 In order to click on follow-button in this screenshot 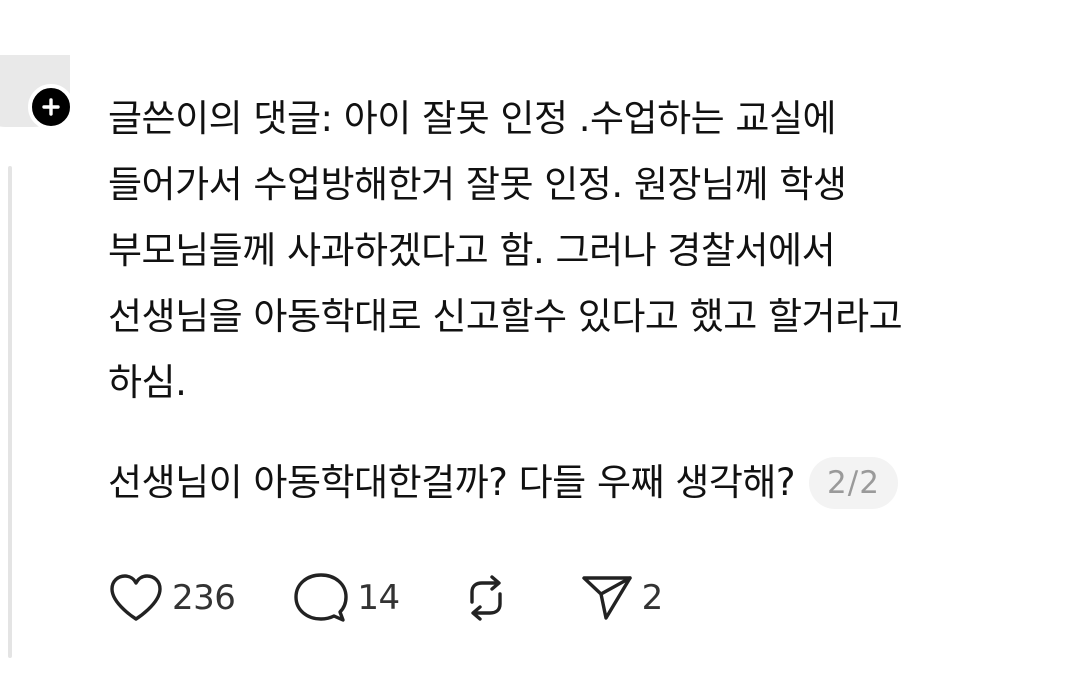, I will do `click(51, 107)`.